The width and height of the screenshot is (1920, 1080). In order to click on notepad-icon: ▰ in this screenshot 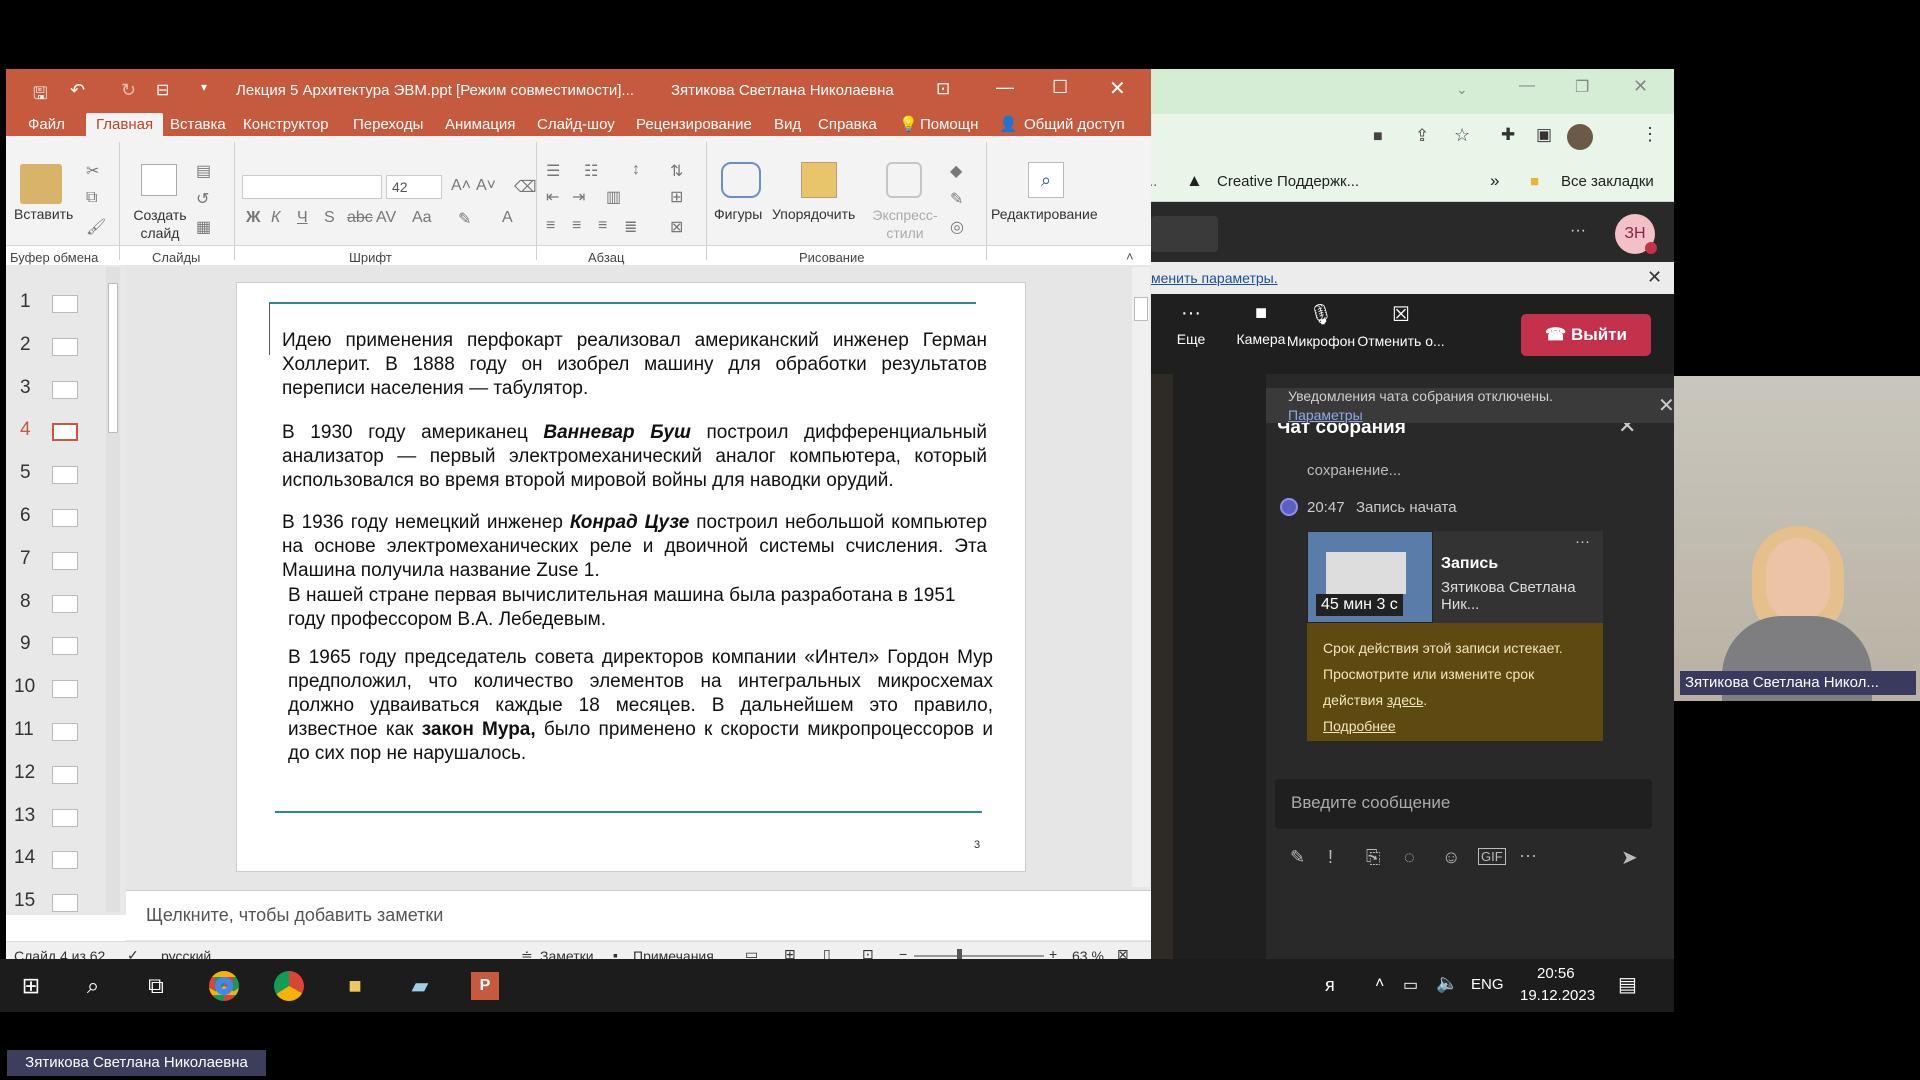, I will do `click(420, 986)`.